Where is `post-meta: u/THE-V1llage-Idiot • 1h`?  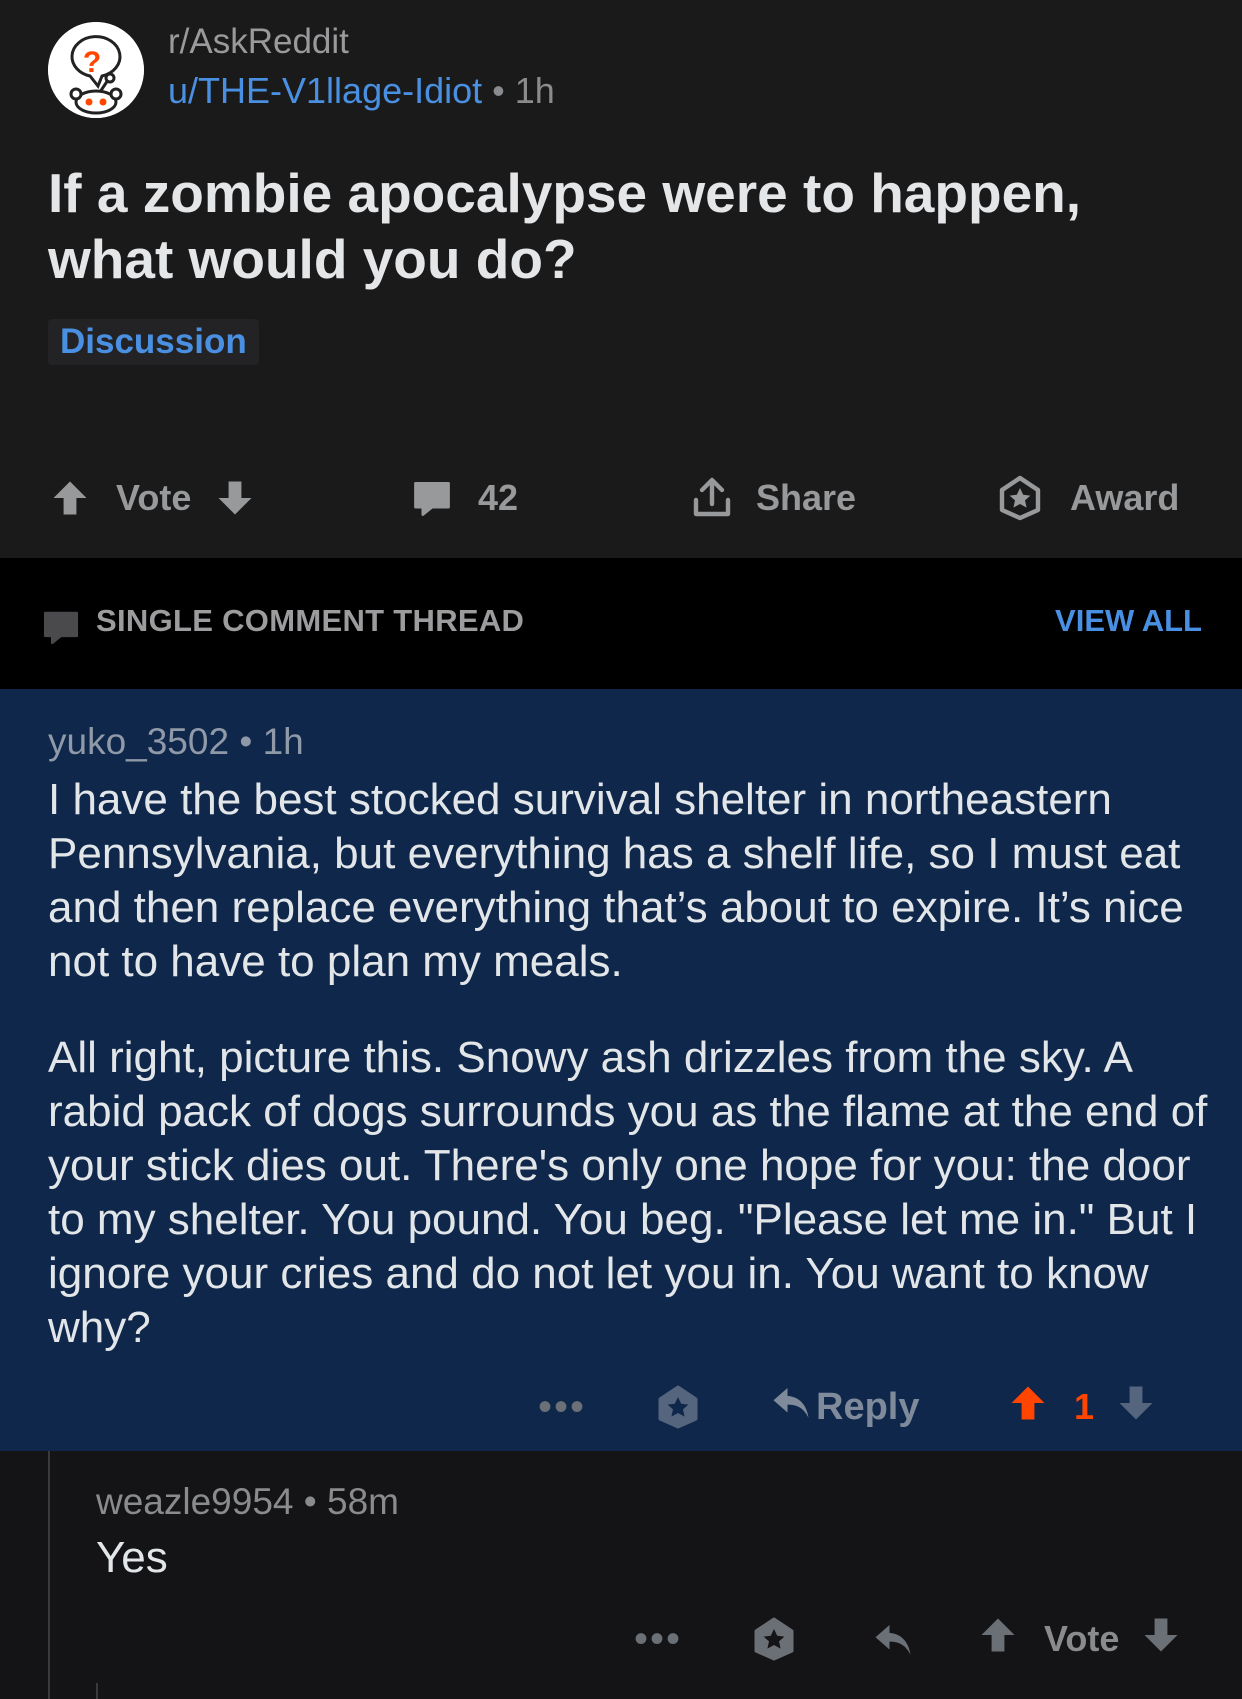
post-meta: u/THE-V1llage-Idiot • 1h is located at coordinates (361, 91).